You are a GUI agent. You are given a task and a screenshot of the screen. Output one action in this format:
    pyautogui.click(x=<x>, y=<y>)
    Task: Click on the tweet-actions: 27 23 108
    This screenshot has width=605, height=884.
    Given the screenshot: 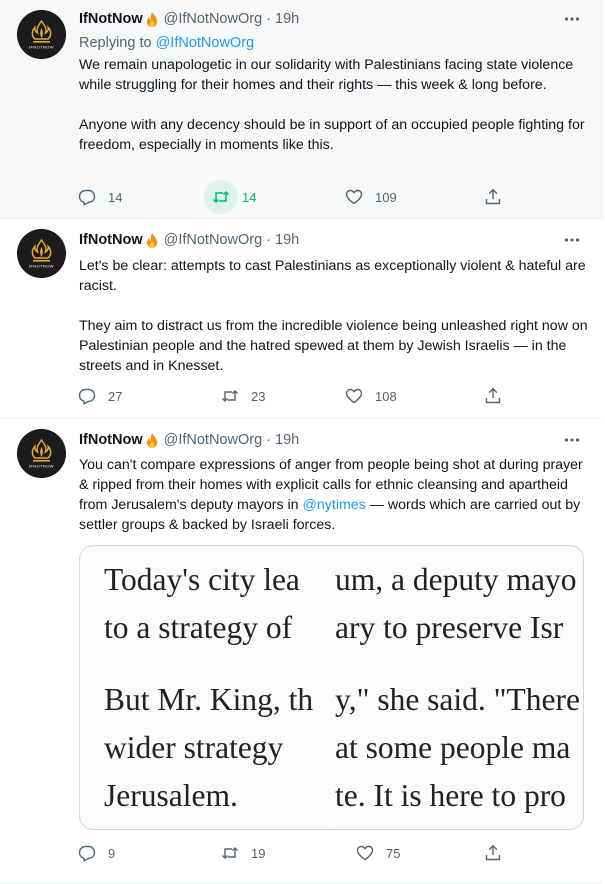 What is the action you would take?
    pyautogui.click(x=298, y=396)
    